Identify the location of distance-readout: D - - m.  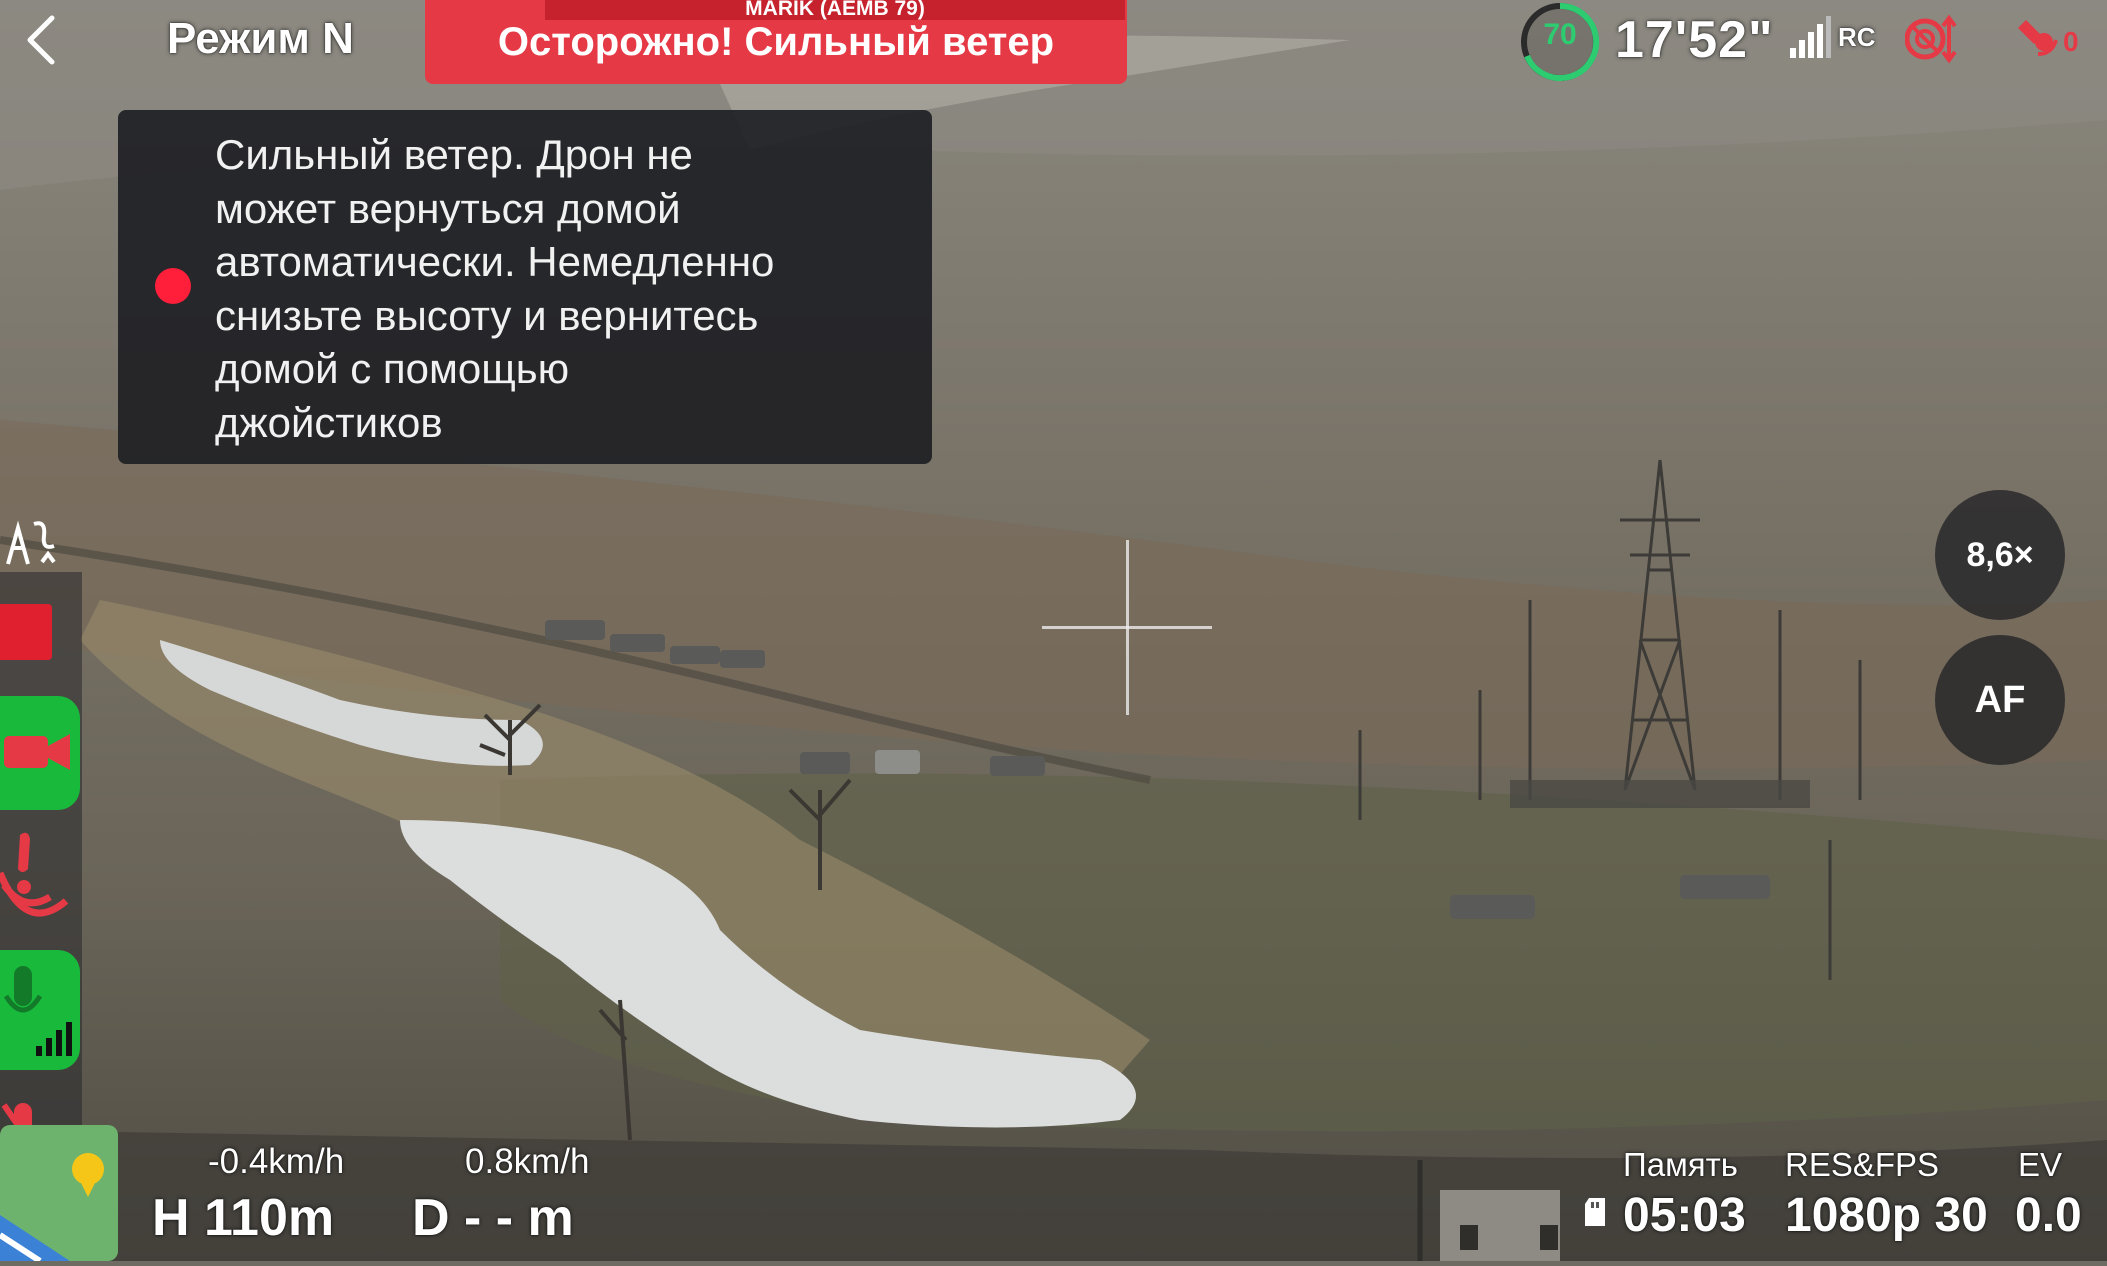
(493, 1218).